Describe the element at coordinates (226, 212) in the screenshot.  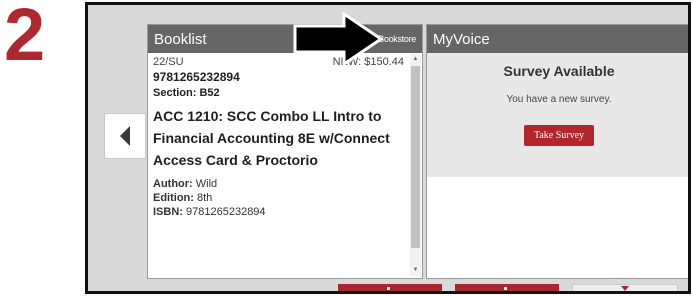
I see `isbn-value: 9781265232894` at that location.